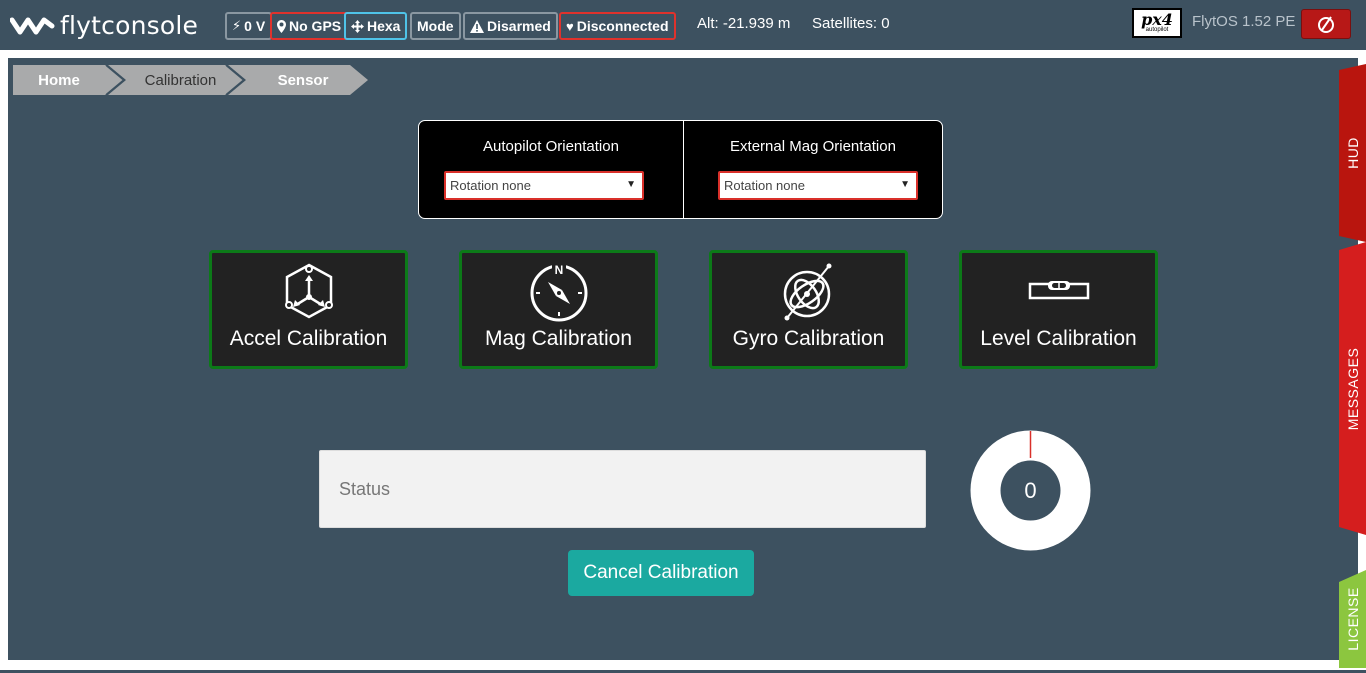  I want to click on external-mag-orientation-select: Rotation none ▼, so click(818, 185).